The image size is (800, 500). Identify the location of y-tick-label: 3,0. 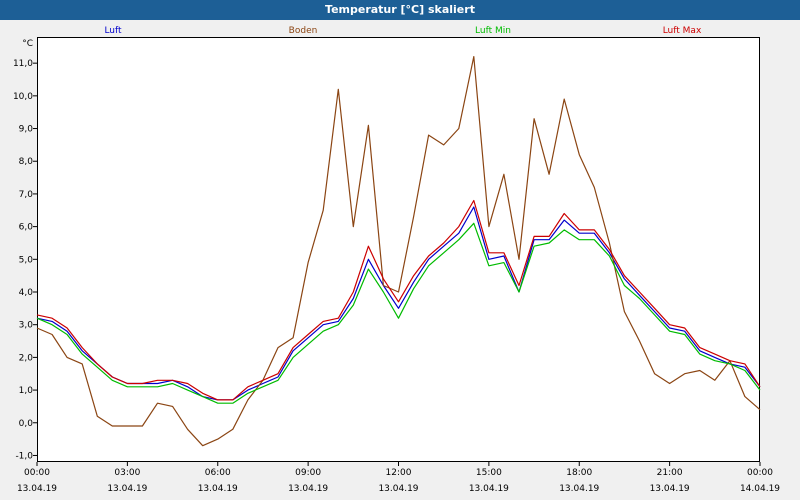
(26, 326).